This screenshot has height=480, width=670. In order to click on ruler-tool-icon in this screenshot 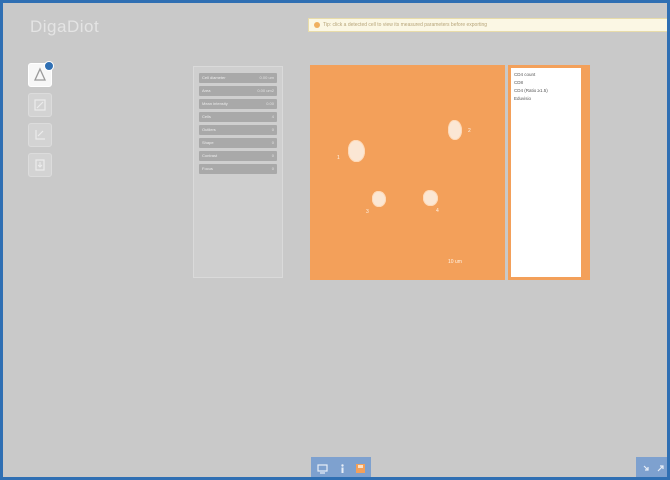, I will do `click(40, 105)`.